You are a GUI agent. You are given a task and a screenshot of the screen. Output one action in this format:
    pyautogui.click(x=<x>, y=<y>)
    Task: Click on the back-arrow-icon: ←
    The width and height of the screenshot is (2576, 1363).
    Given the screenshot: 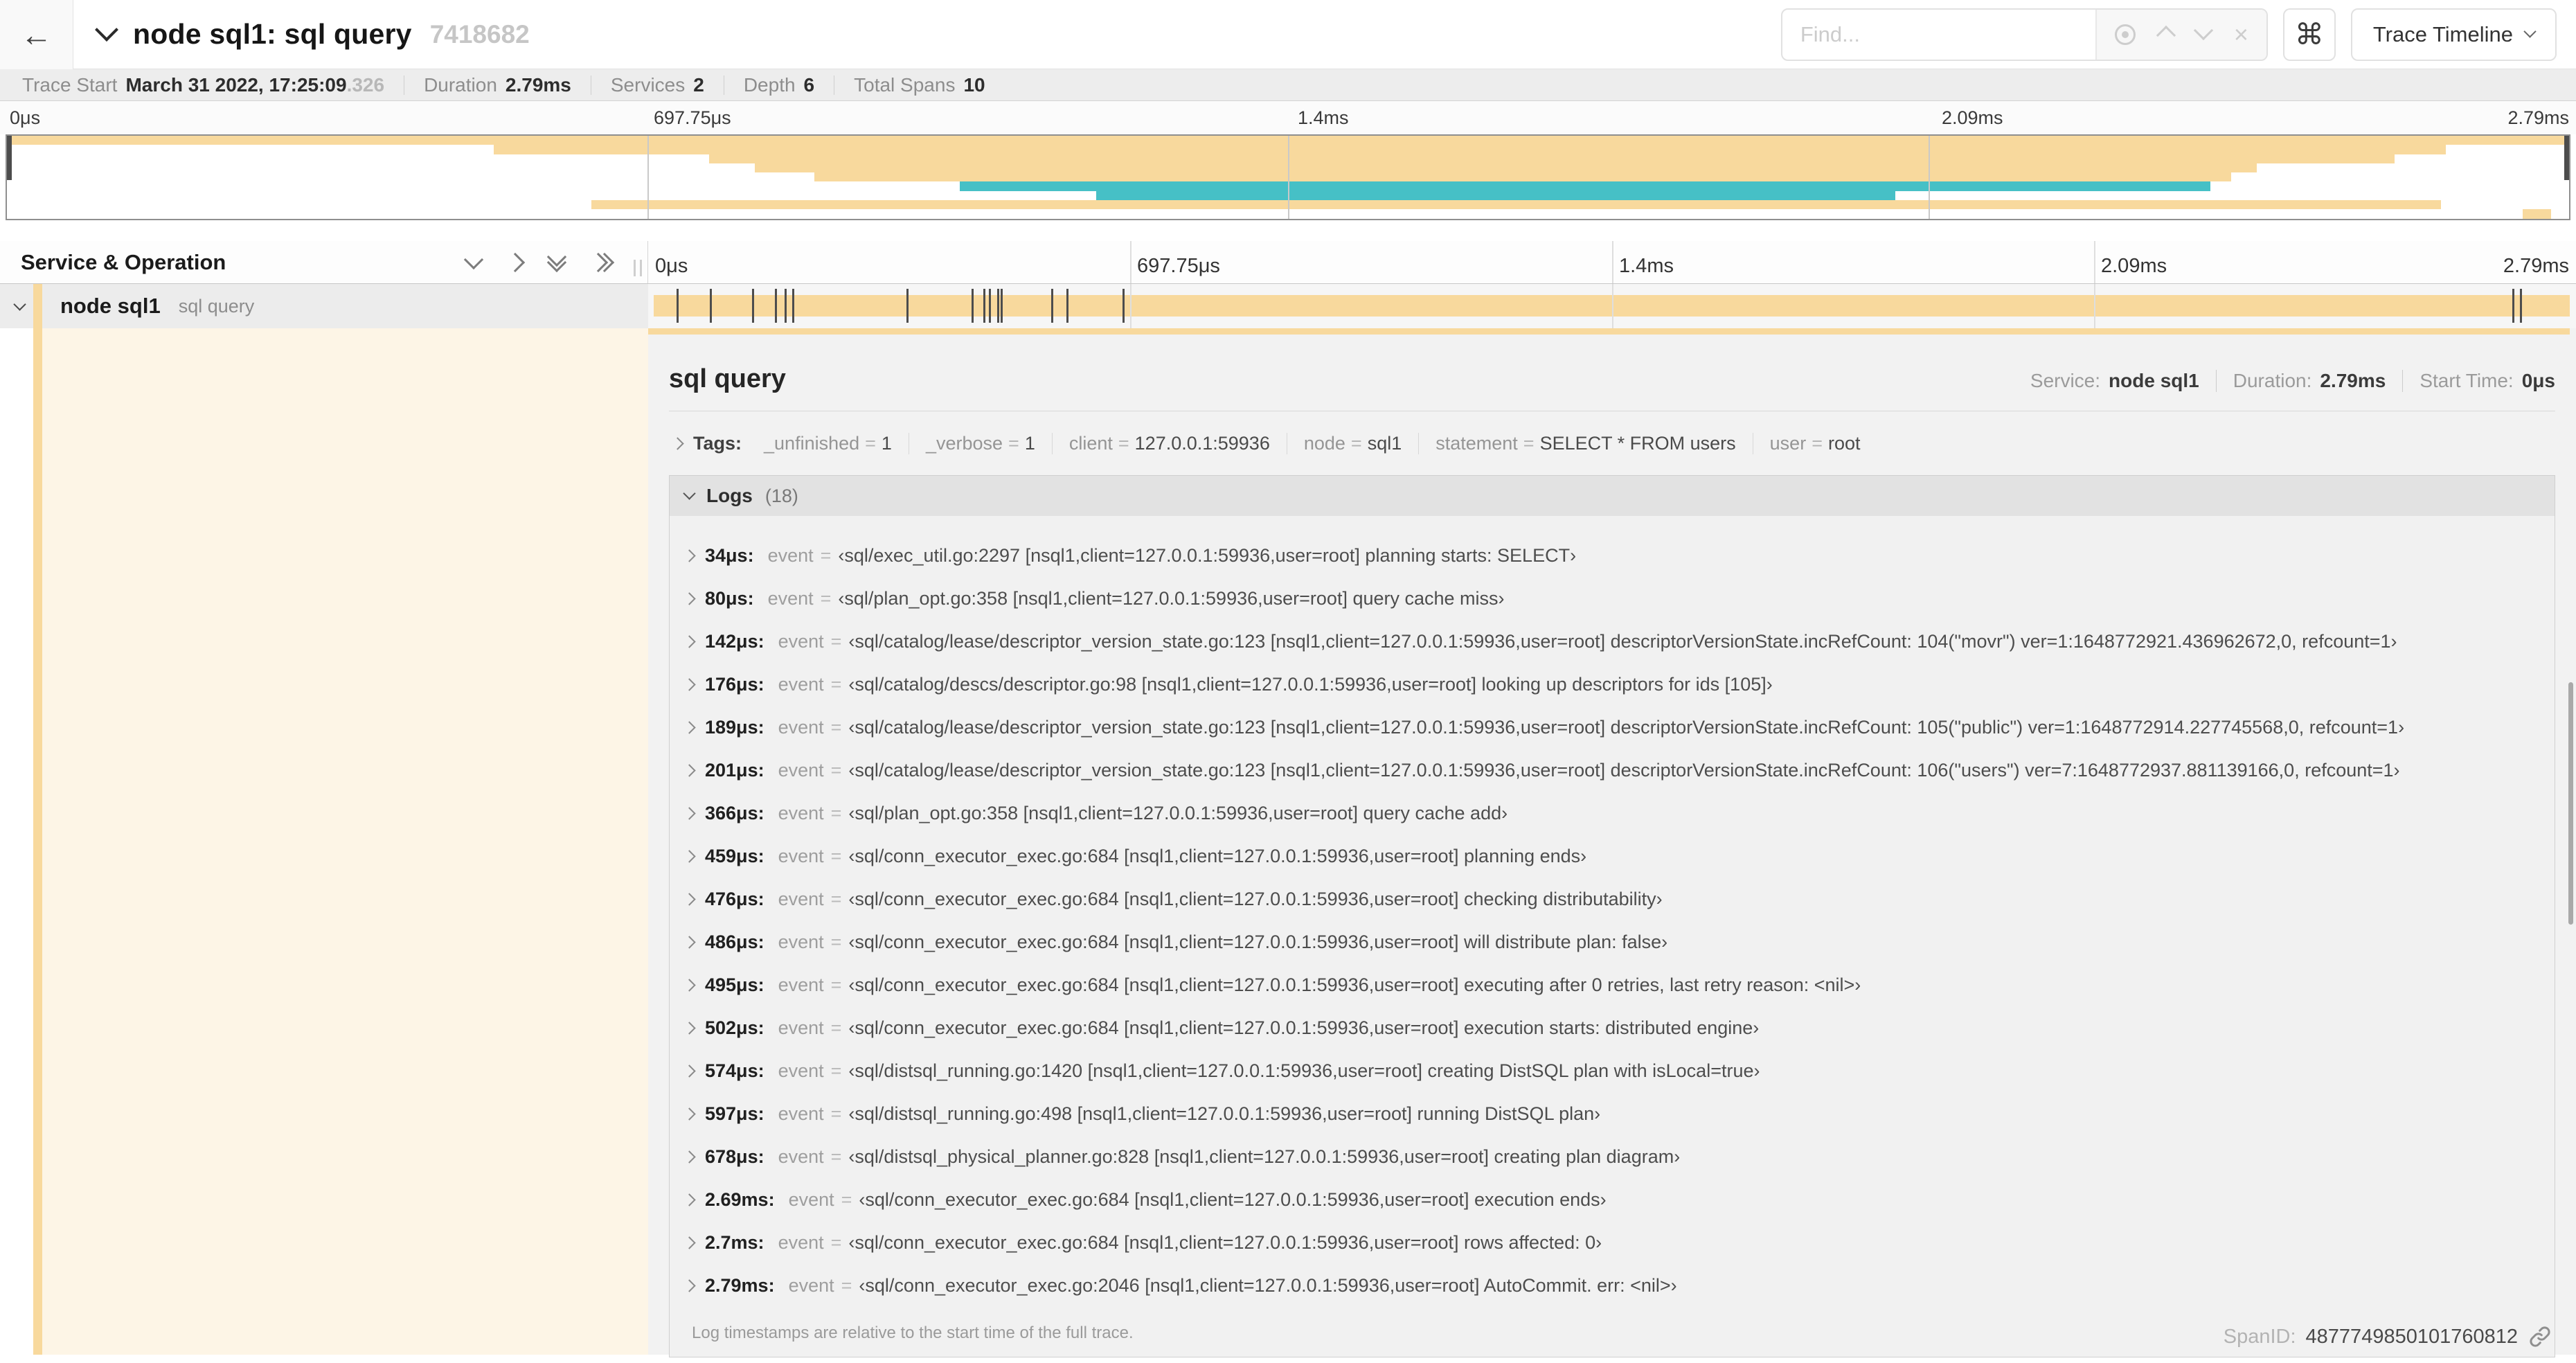 What is the action you would take?
    pyautogui.click(x=37, y=34)
    